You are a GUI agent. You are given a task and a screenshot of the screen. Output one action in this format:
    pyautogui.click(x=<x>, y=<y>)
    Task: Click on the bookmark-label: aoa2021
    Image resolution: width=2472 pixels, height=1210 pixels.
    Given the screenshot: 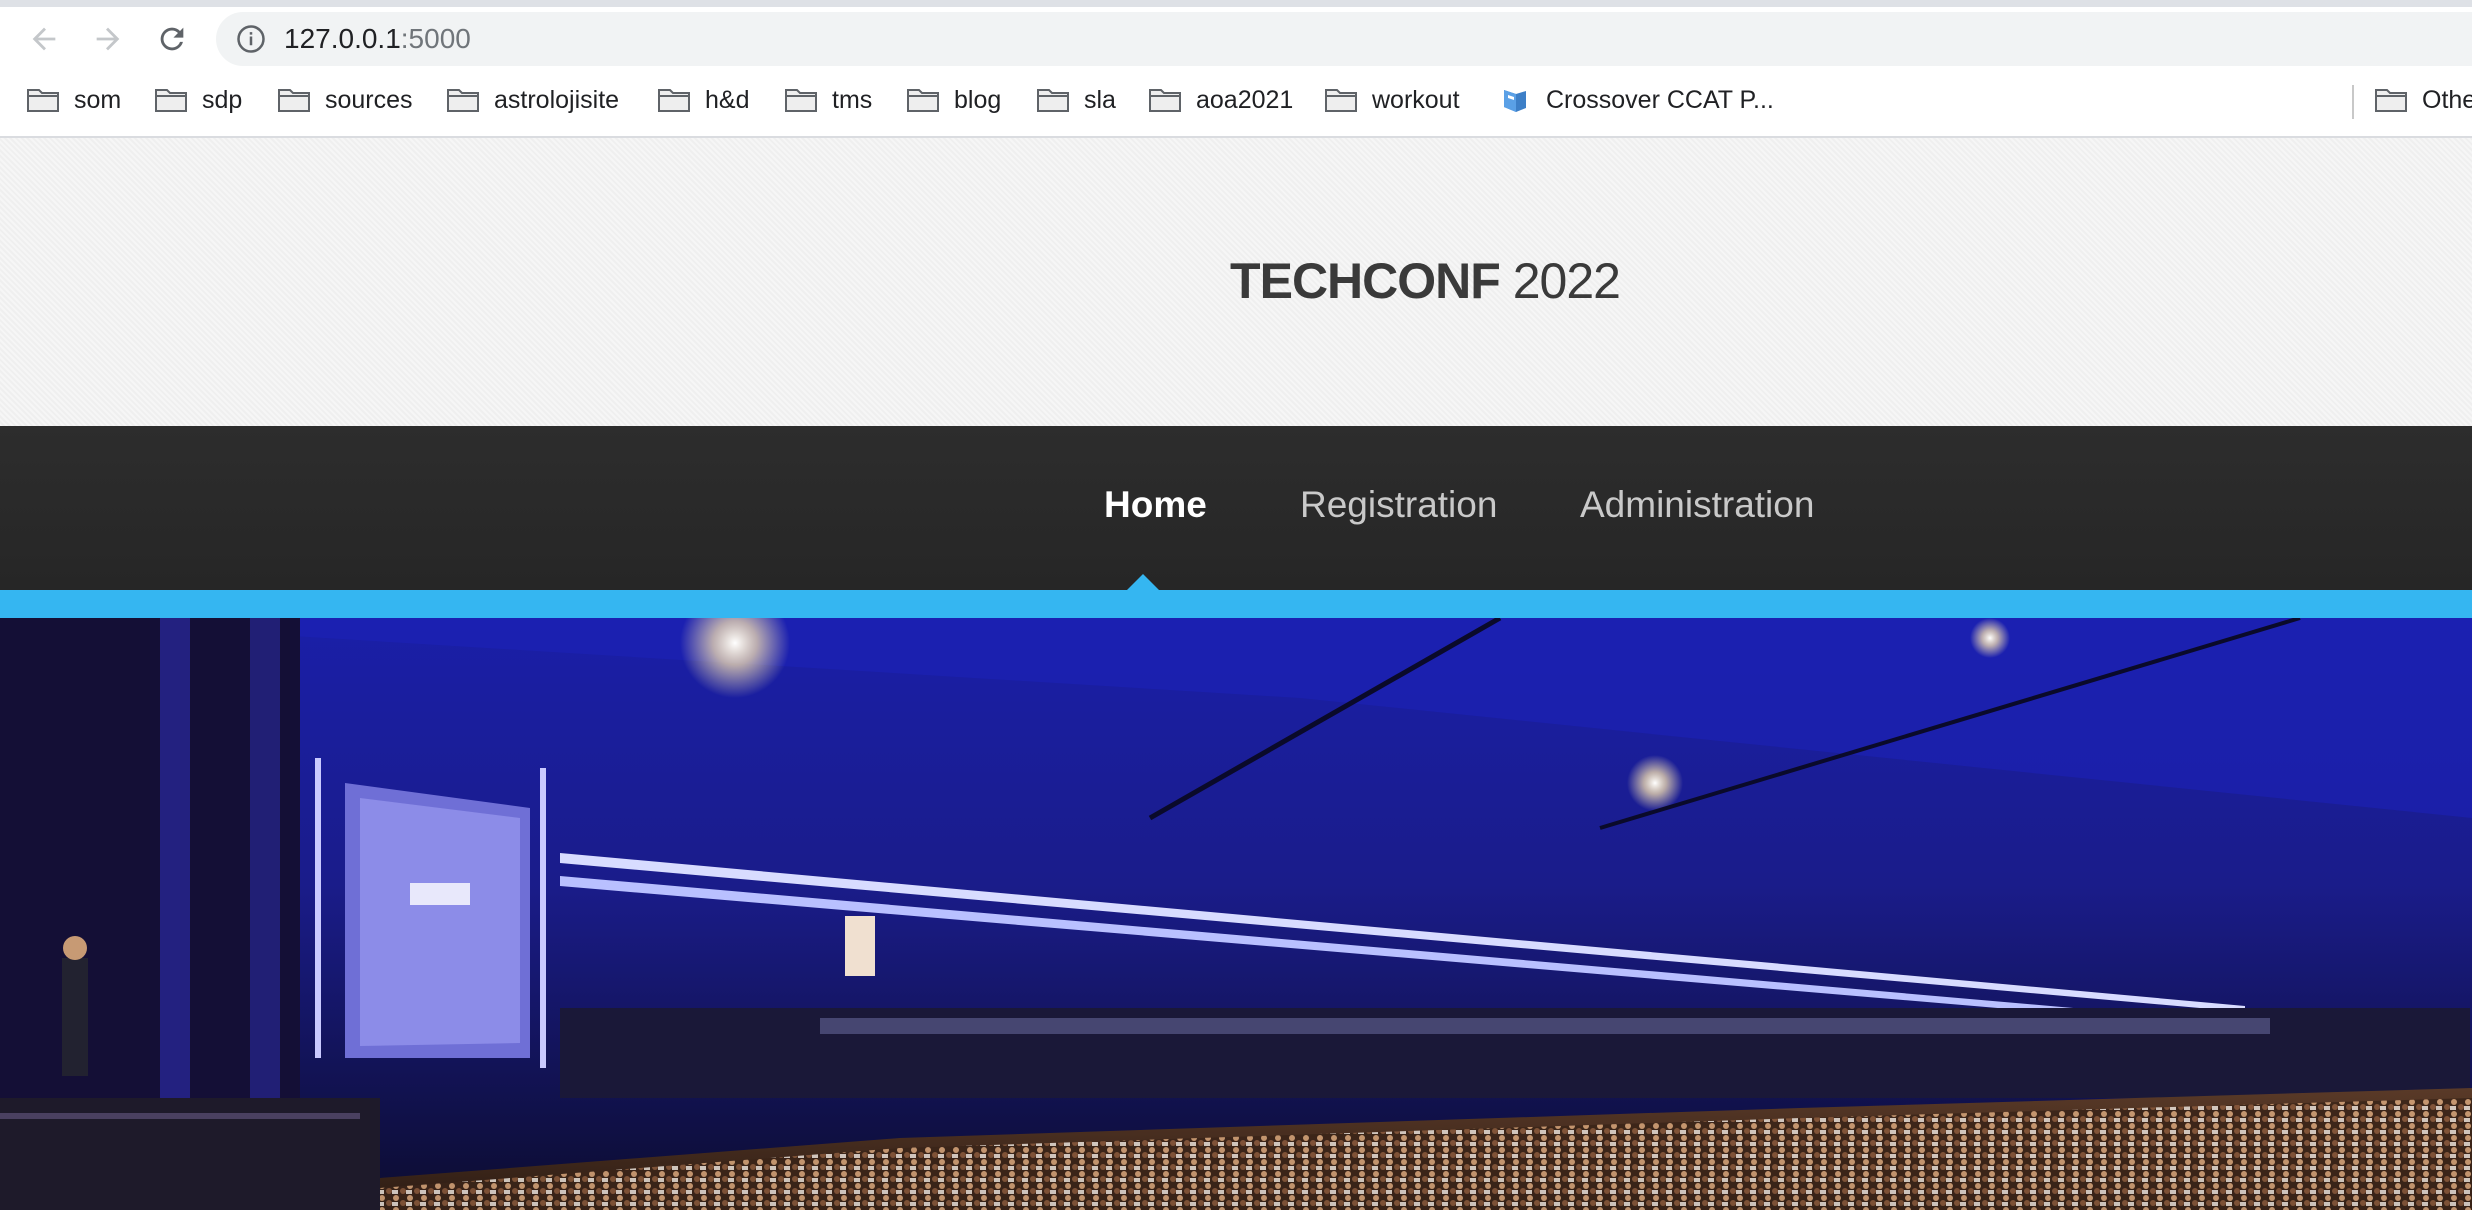 What is the action you would take?
    pyautogui.click(x=1245, y=99)
    